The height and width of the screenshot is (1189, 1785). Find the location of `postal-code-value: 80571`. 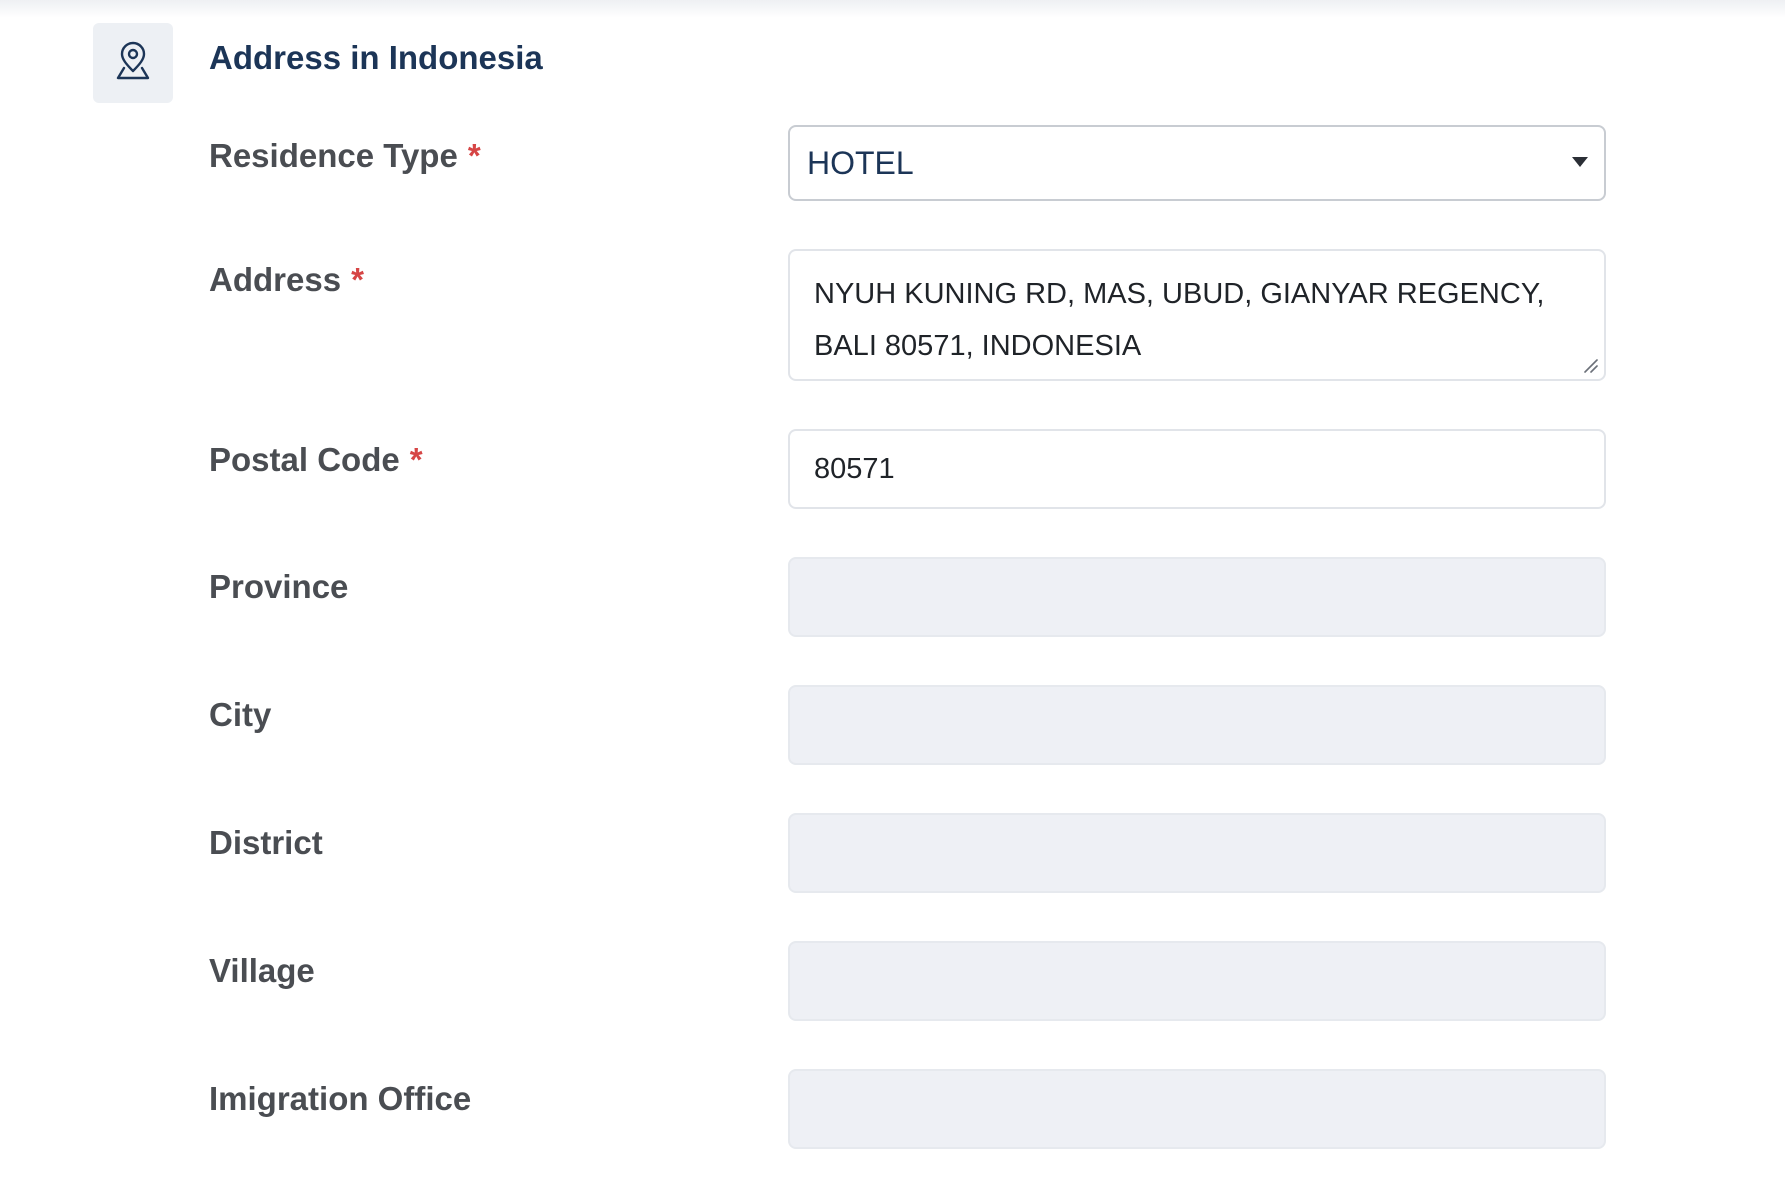

postal-code-value: 80571 is located at coordinates (854, 469).